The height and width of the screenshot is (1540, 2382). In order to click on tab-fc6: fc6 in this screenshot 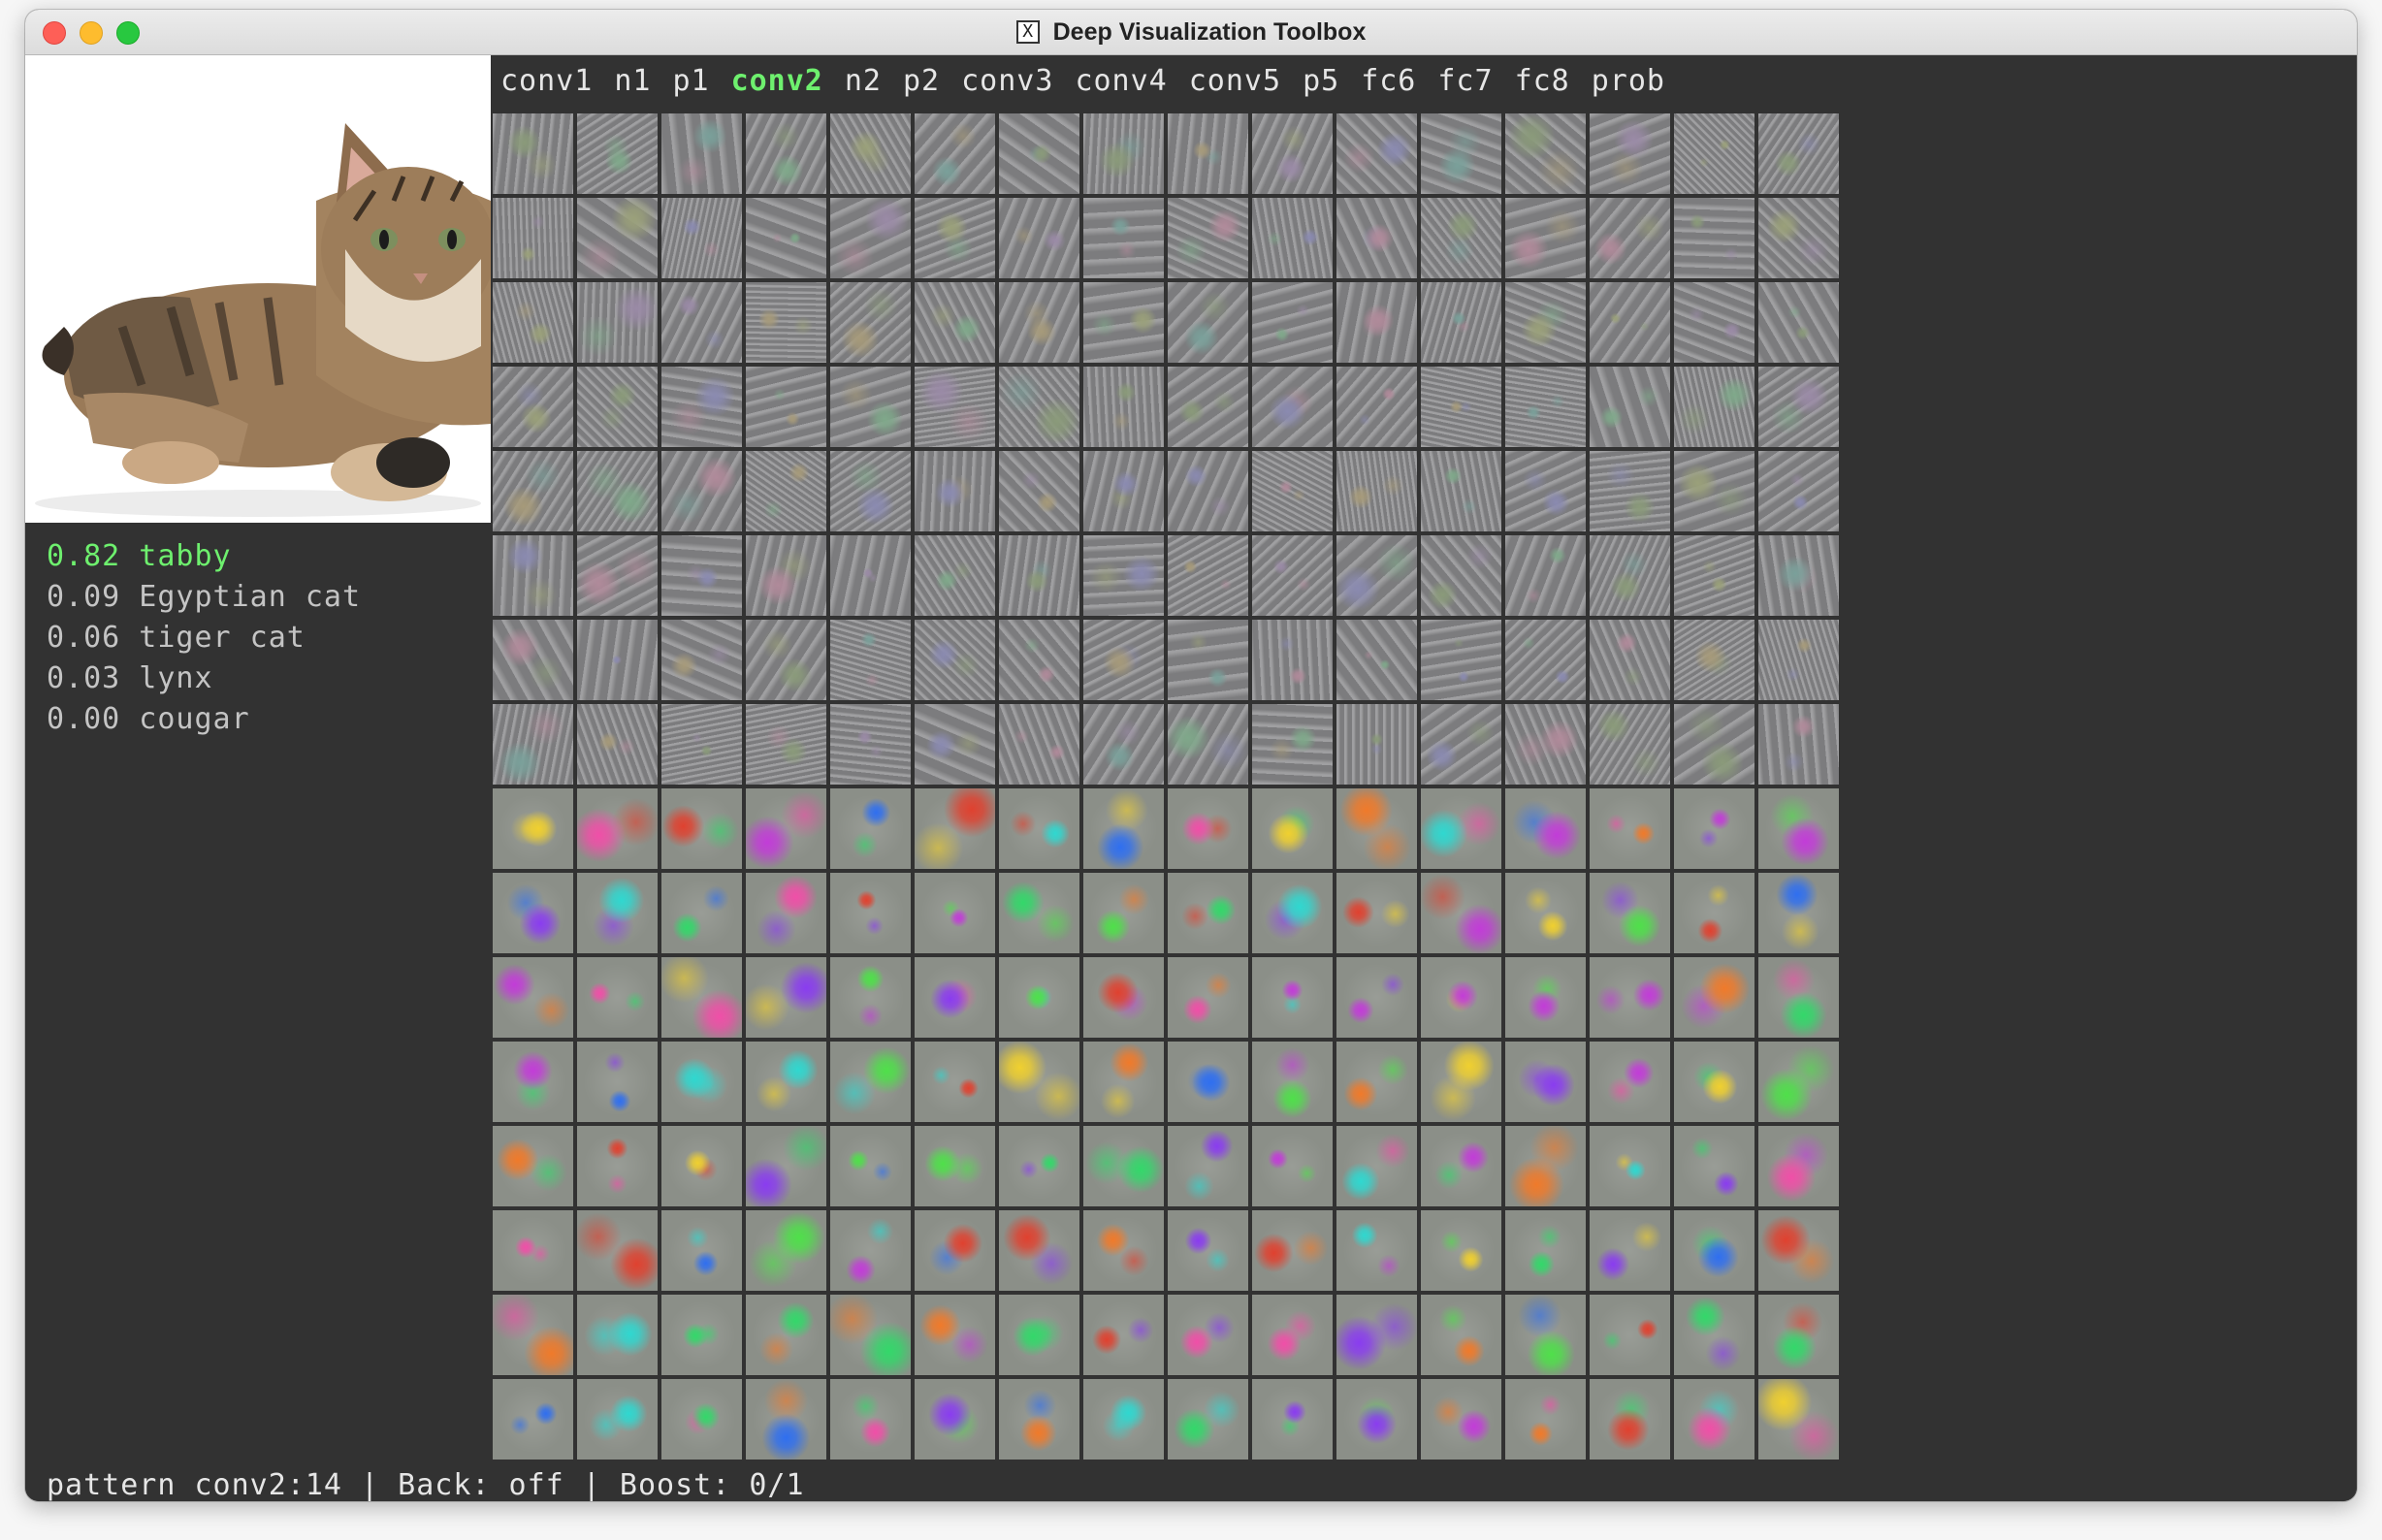, I will do `click(1388, 81)`.